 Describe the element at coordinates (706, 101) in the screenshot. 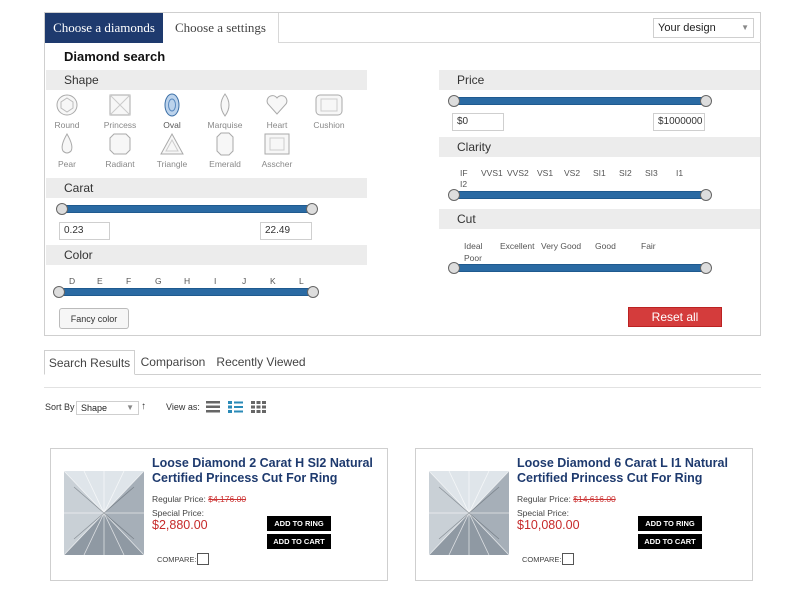

I see `price-max-handle` at that location.